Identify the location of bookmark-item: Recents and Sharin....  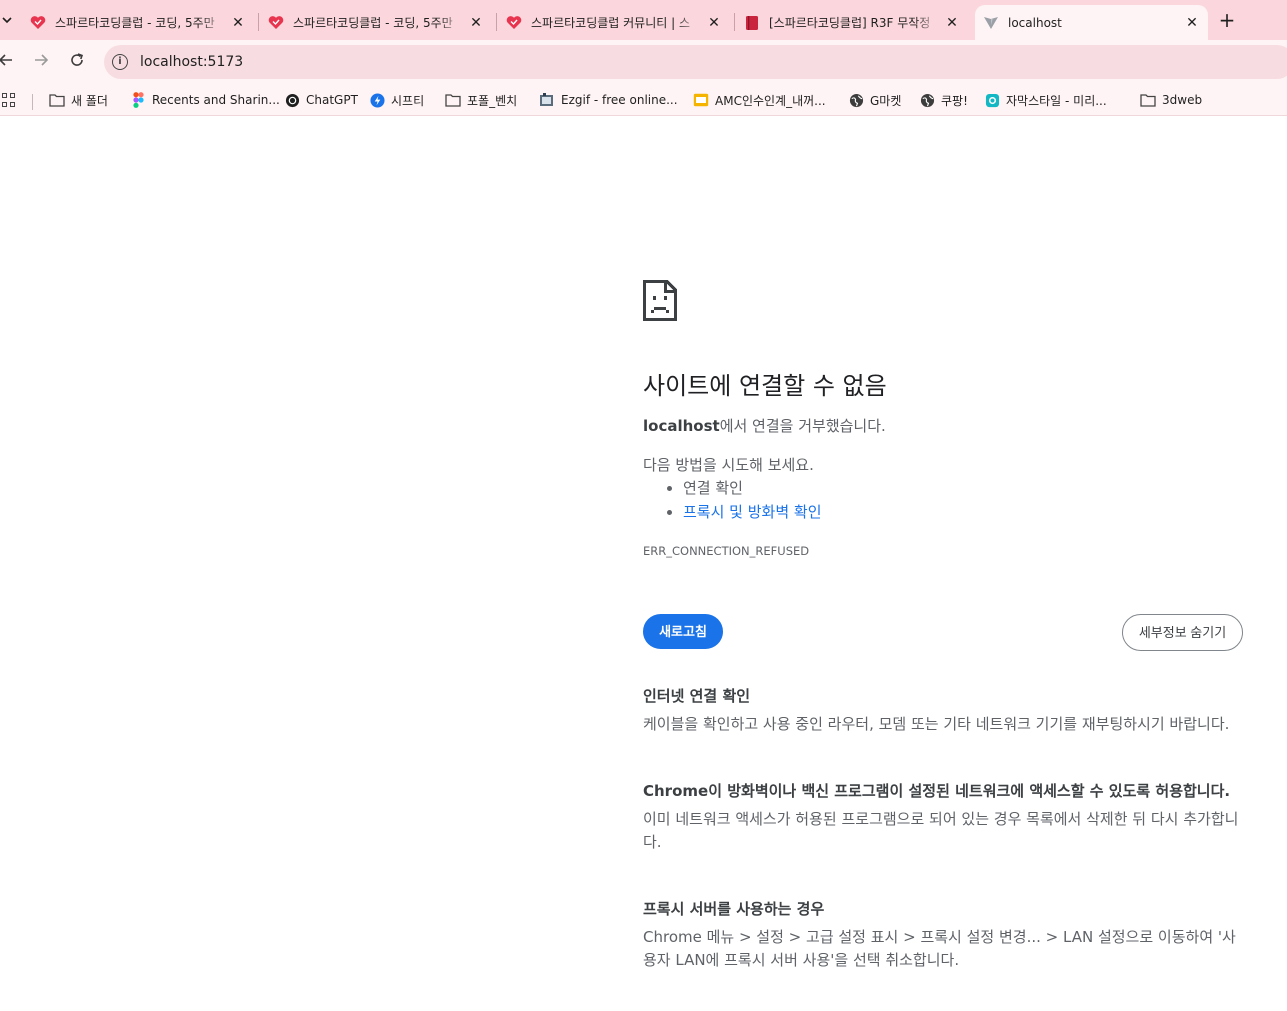
(205, 100).